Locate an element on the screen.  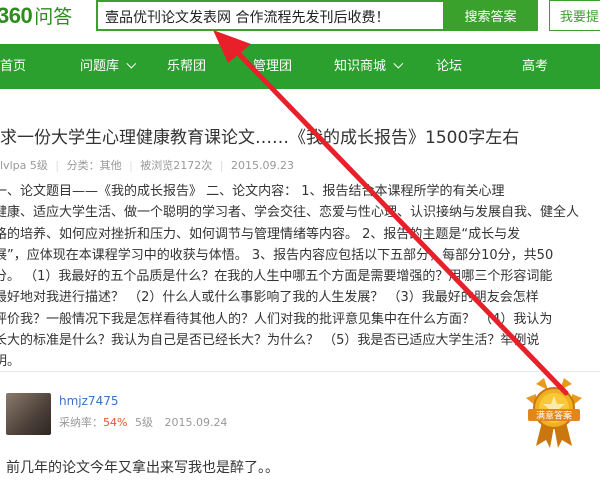
site-logo: 360 问答 is located at coordinates (36, 15).